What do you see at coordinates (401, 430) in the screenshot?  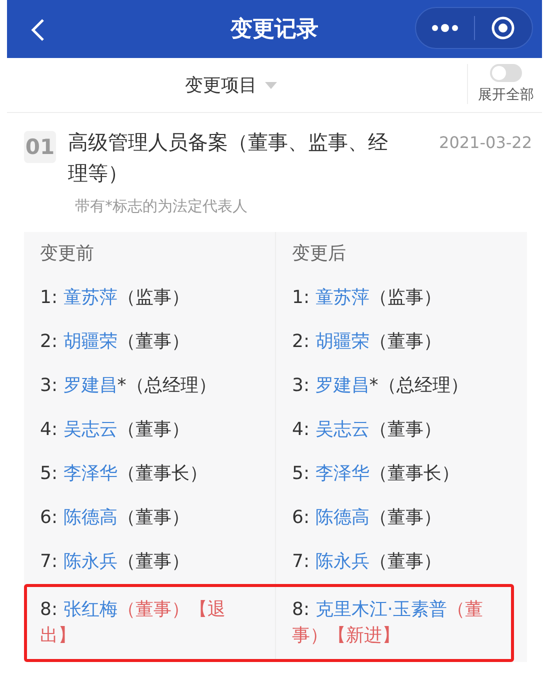 I see `table-cell: 4: 吴志云（董事）` at bounding box center [401, 430].